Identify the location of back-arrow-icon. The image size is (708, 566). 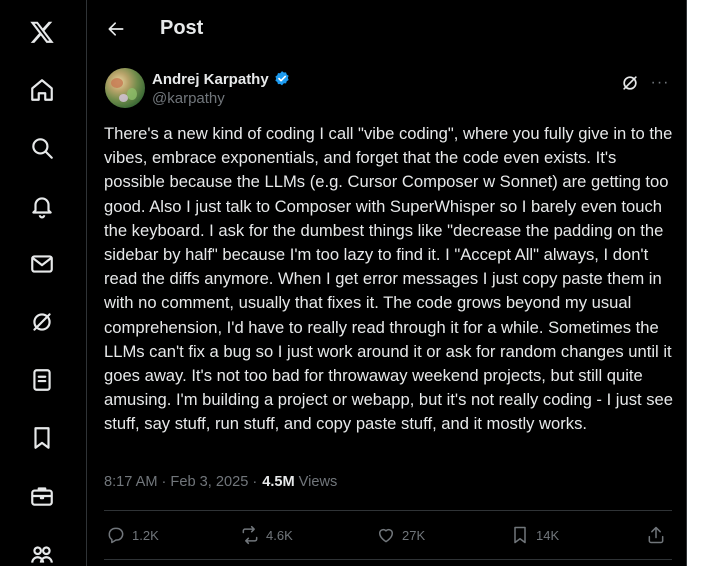
(116, 29).